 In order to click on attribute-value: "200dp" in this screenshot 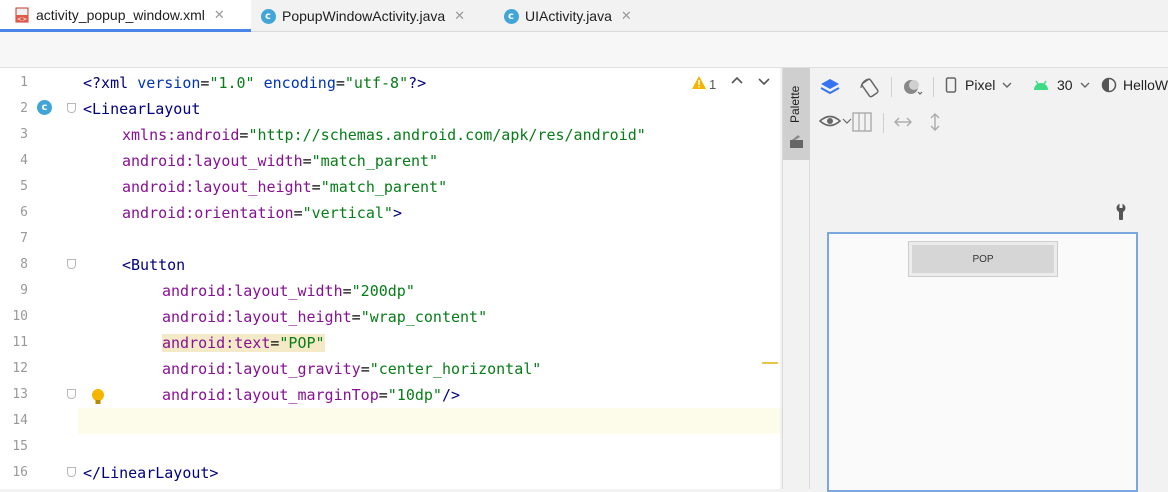, I will do `click(383, 291)`.